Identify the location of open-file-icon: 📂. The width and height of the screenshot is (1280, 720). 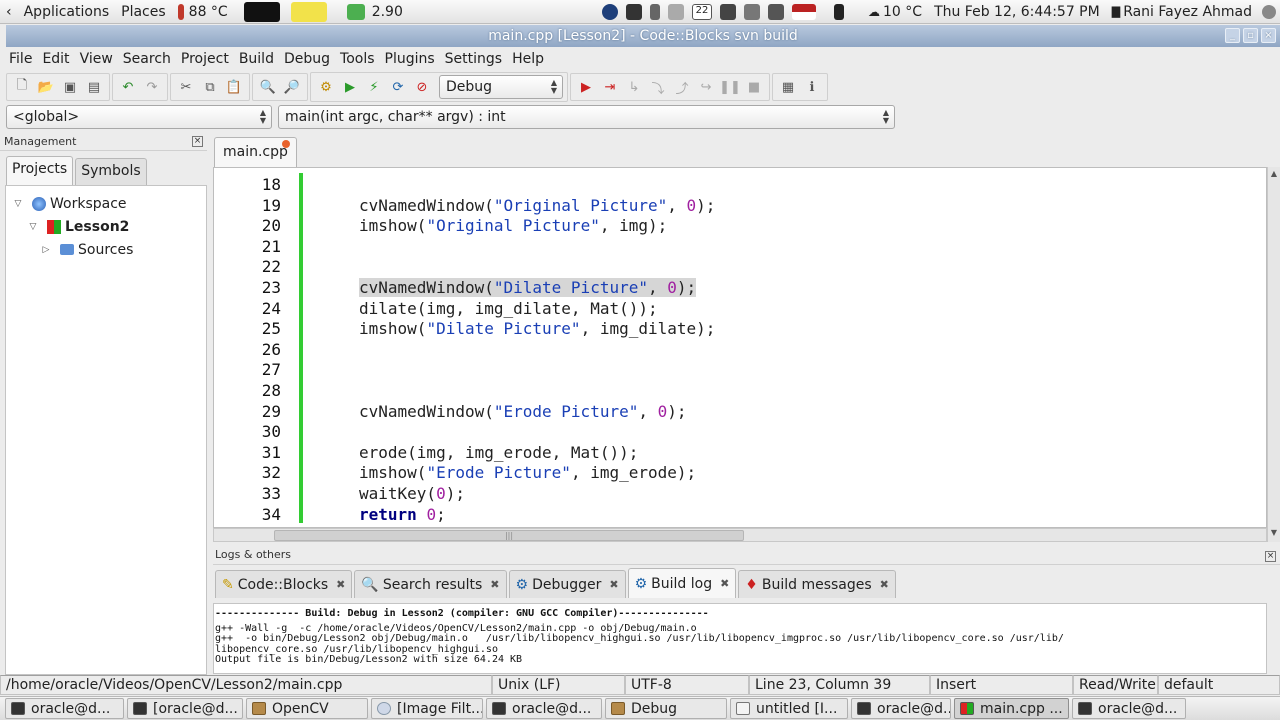
(46, 87).